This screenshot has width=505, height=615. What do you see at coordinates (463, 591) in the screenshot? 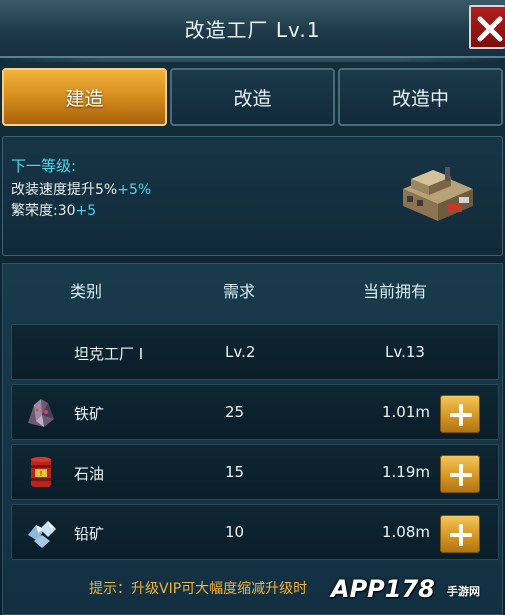
I see `watermark-sub: 手游网` at bounding box center [463, 591].